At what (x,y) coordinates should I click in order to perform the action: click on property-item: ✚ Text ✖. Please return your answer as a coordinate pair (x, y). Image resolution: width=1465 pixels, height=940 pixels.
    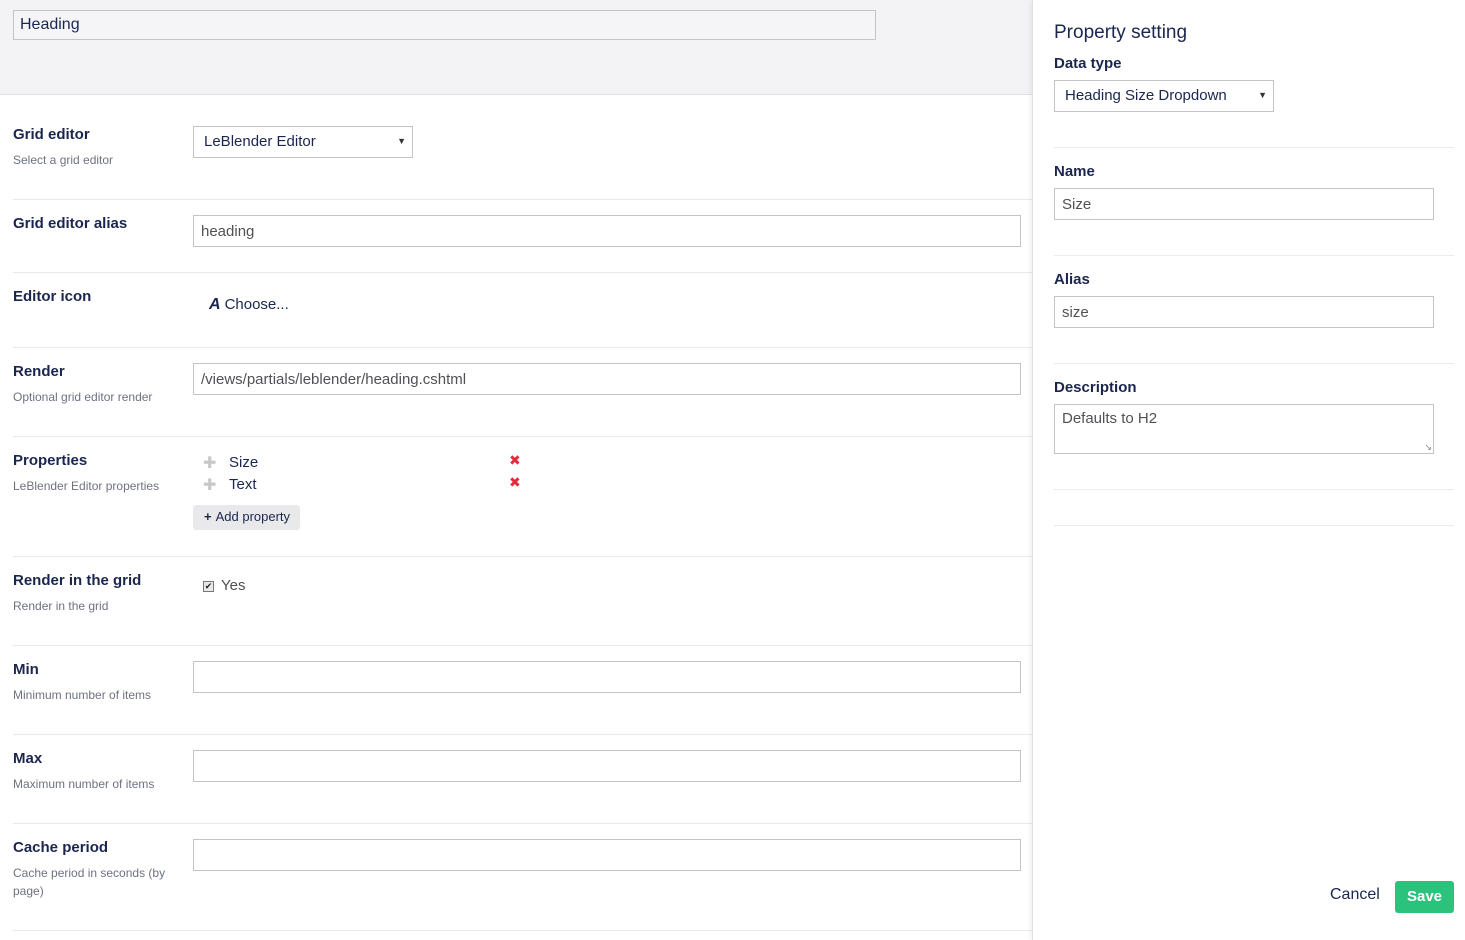
    Looking at the image, I should click on (368, 485).